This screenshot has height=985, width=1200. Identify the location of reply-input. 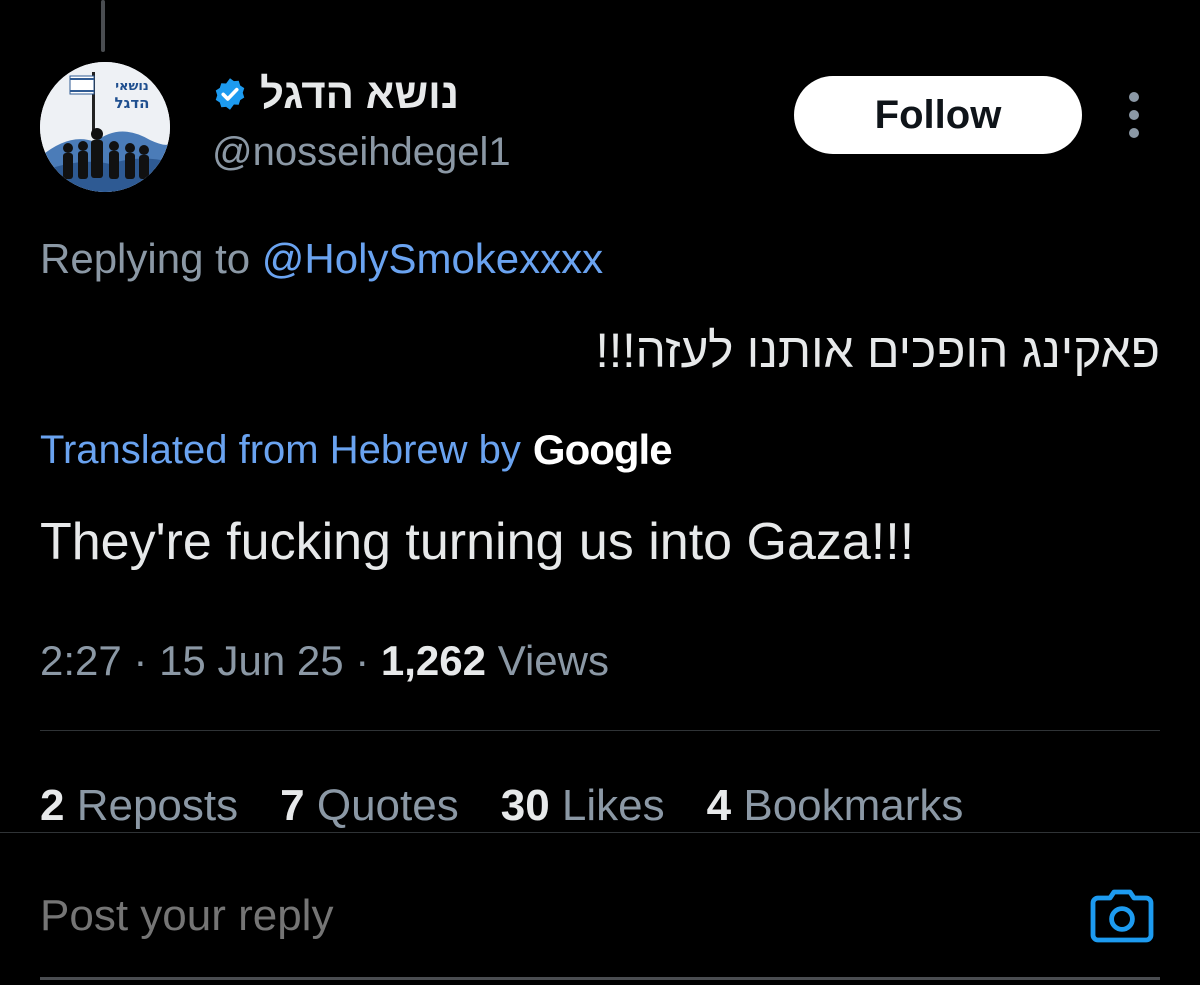
(490, 916).